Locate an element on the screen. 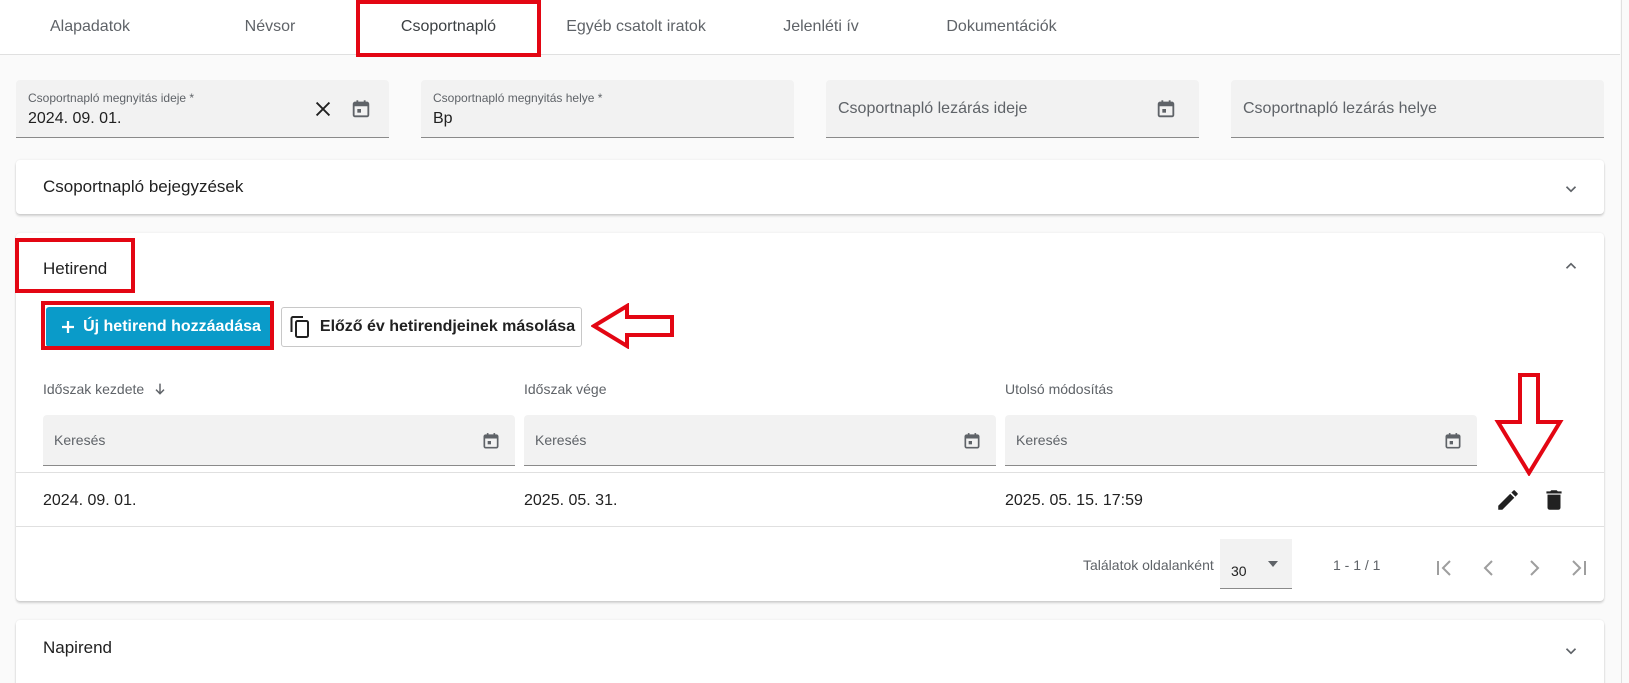 This screenshot has width=1629, height=683. cell-end: 2025. 05. 31. is located at coordinates (571, 500).